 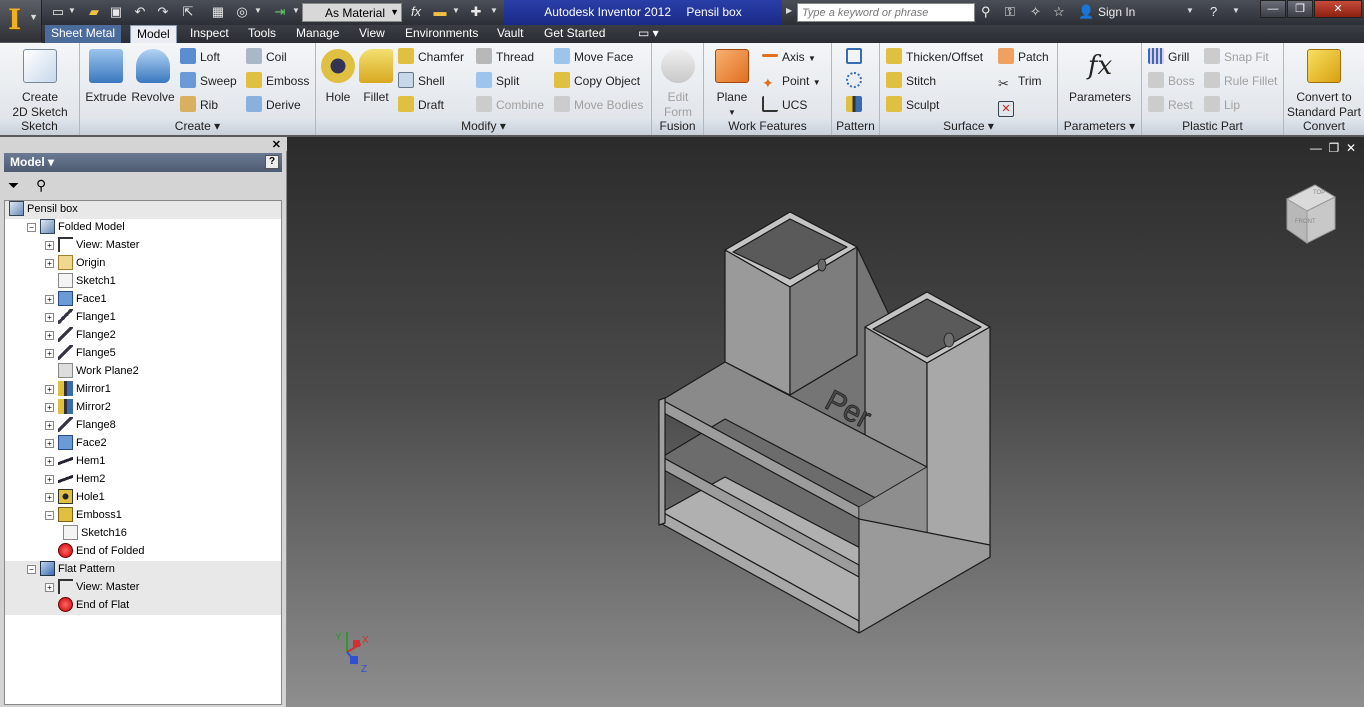 I want to click on tree-node: + Face2, so click(x=76, y=444).